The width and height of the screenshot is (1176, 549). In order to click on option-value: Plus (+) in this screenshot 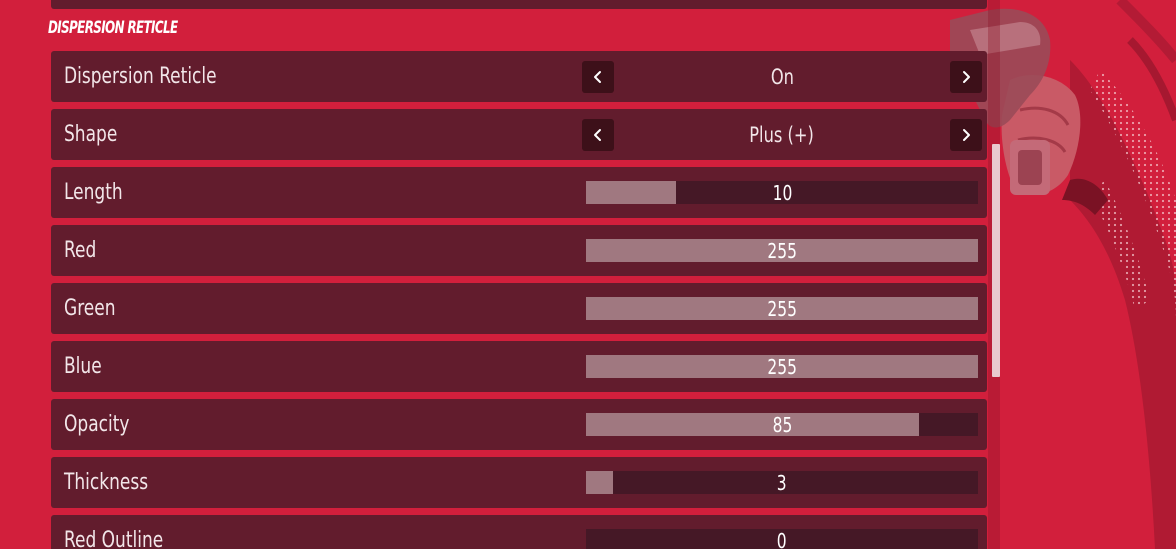, I will do `click(782, 134)`.